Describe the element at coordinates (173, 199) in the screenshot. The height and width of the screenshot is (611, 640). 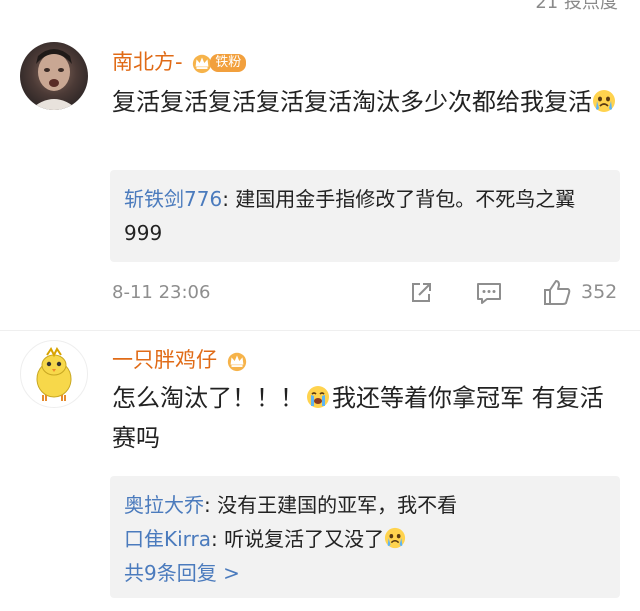
I see `reply-username: 斩铁剑776` at that location.